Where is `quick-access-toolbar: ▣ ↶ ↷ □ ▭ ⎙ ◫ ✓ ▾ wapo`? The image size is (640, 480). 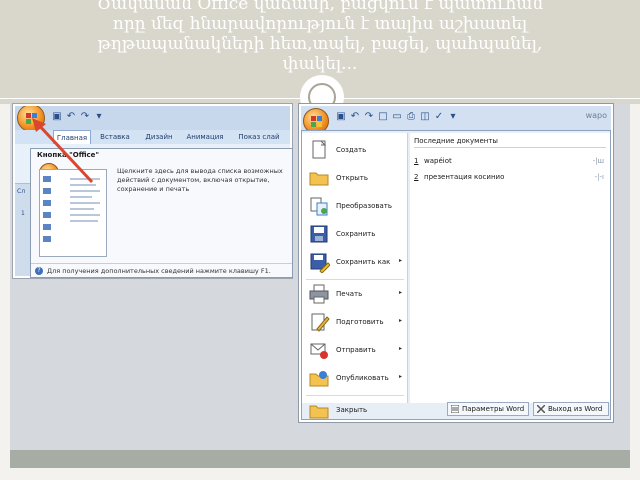
quick-access-toolbar: ▣ ↶ ↷ □ ▭ ⎙ ◫ ✓ ▾ wapo is located at coordinates (456, 120).